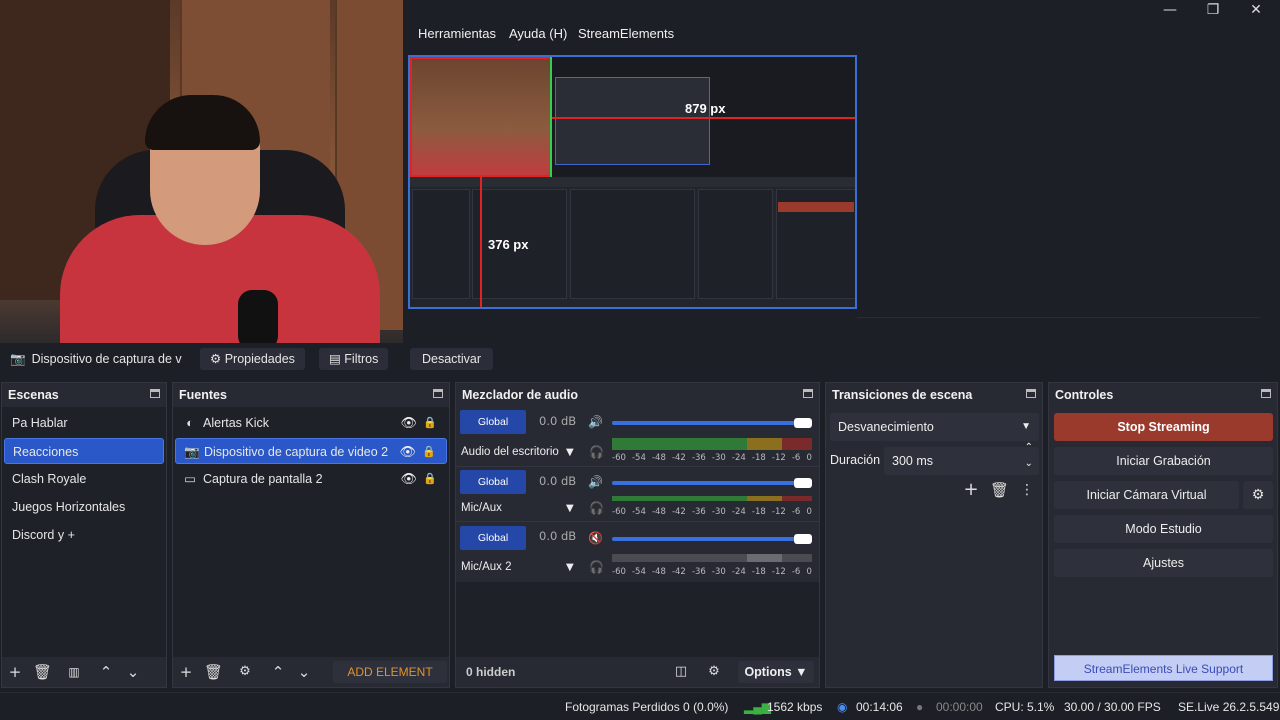 The image size is (1280, 720). What do you see at coordinates (84, 451) in the screenshot?
I see `scene-item-selected: Reacciones` at bounding box center [84, 451].